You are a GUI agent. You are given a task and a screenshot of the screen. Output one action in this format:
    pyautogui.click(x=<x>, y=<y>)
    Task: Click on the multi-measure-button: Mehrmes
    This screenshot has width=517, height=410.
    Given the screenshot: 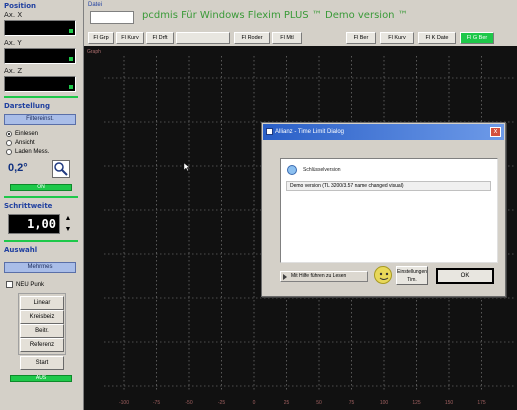 What is the action you would take?
    pyautogui.click(x=40, y=267)
    